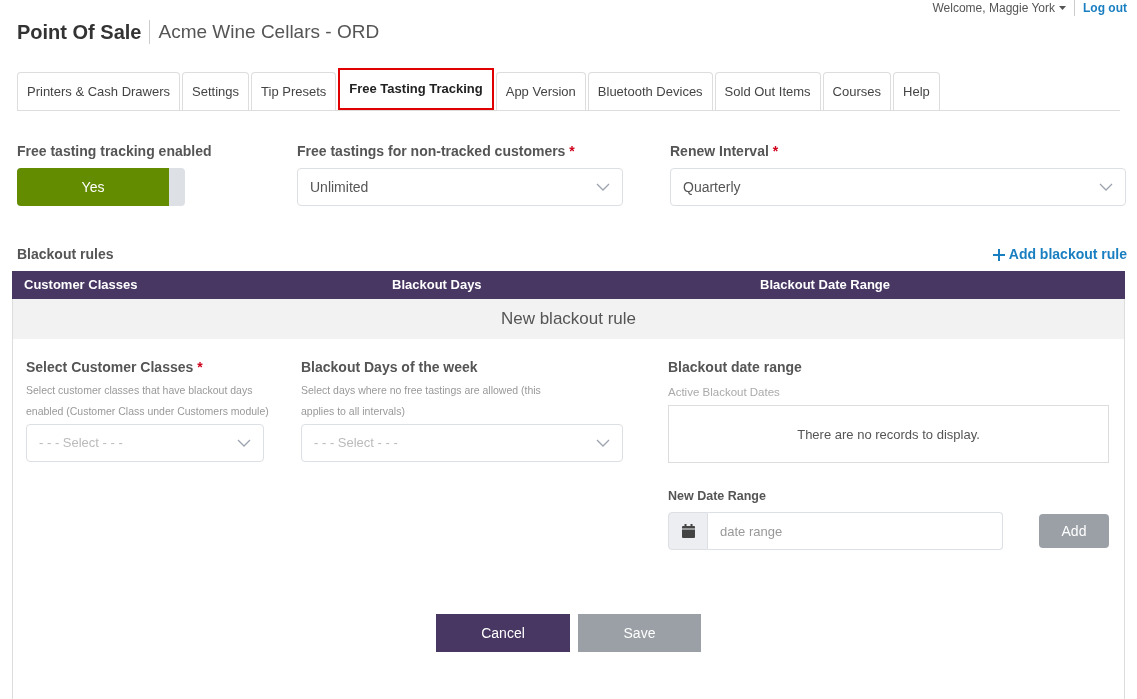 The height and width of the screenshot is (699, 1137). I want to click on field-label: New Date Range, so click(717, 497).